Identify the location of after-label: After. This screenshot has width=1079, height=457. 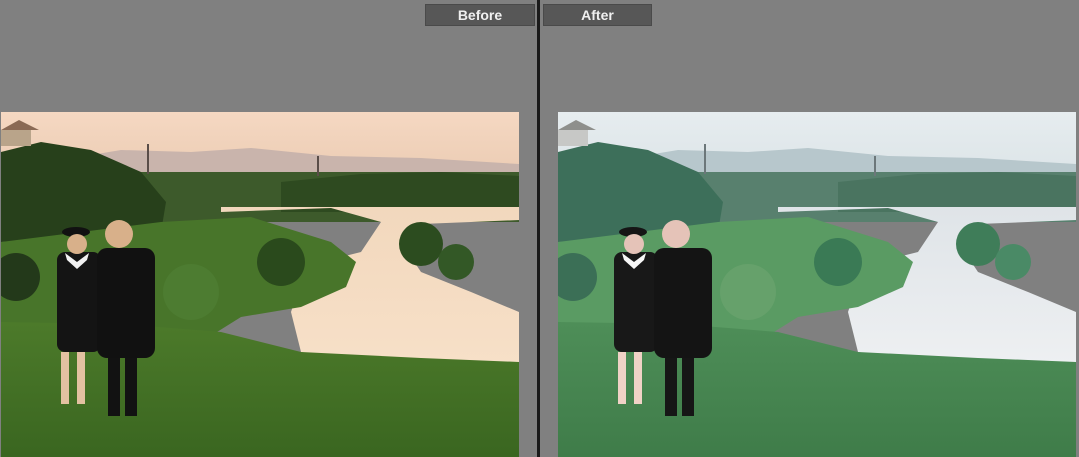
(597, 15).